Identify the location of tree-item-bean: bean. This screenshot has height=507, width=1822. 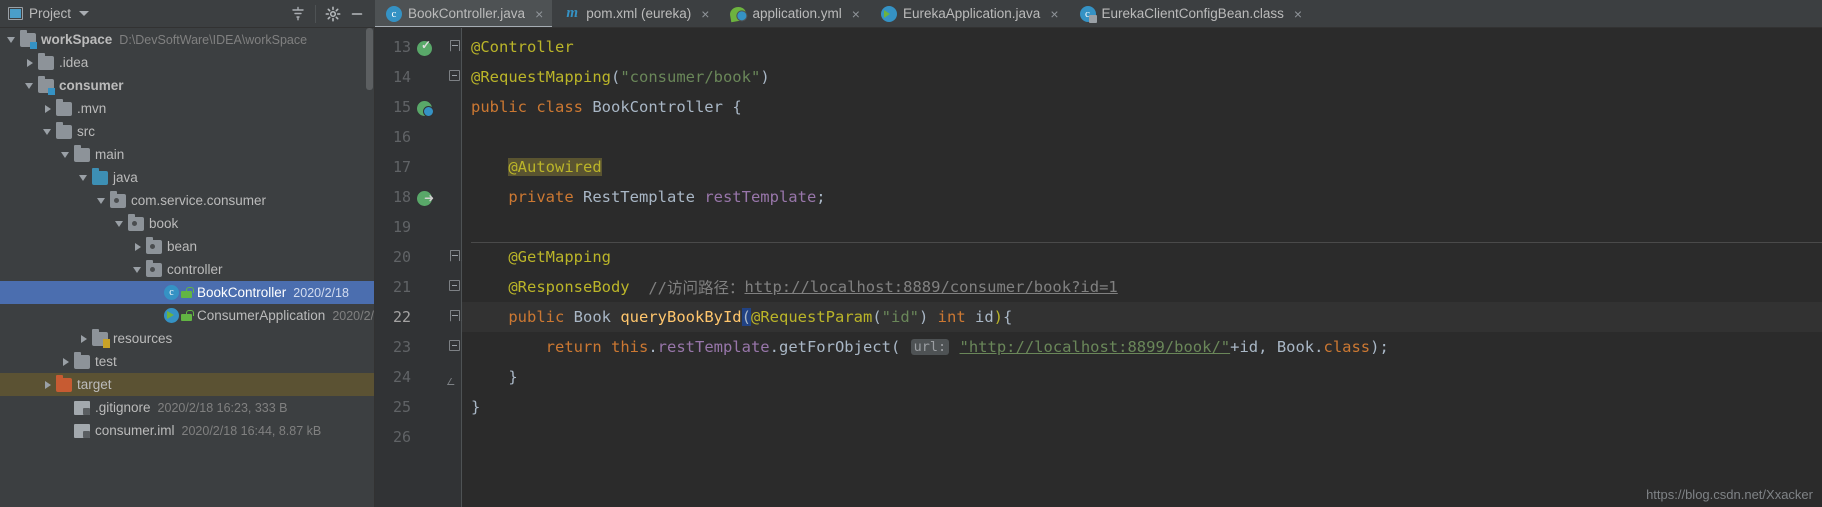
(187, 246).